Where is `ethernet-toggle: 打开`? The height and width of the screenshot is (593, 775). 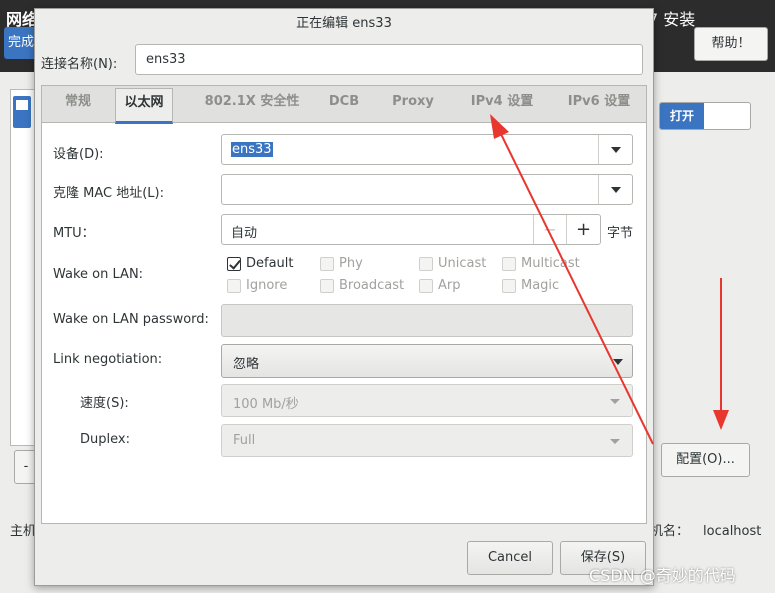 ethernet-toggle: 打开 is located at coordinates (705, 116).